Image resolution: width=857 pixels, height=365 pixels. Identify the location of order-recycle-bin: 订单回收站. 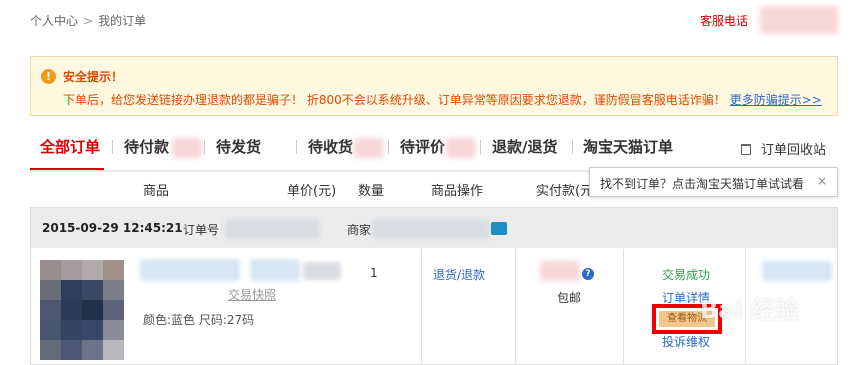
(783, 148).